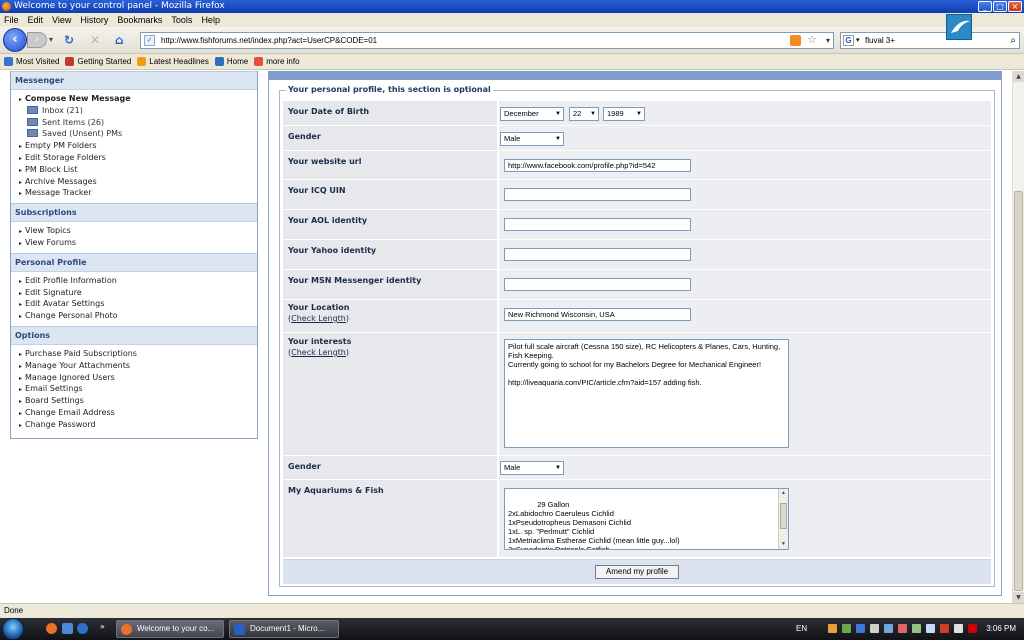  Describe the element at coordinates (597, 194) in the screenshot. I see `icq-input` at that location.